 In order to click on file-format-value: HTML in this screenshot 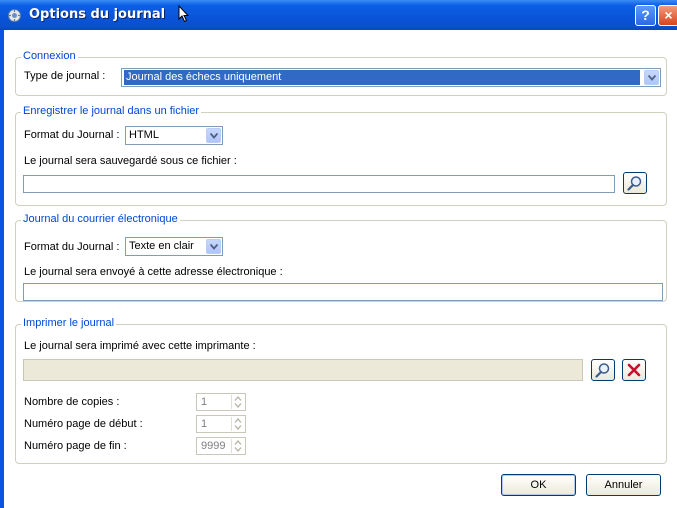, I will do `click(144, 135)`.